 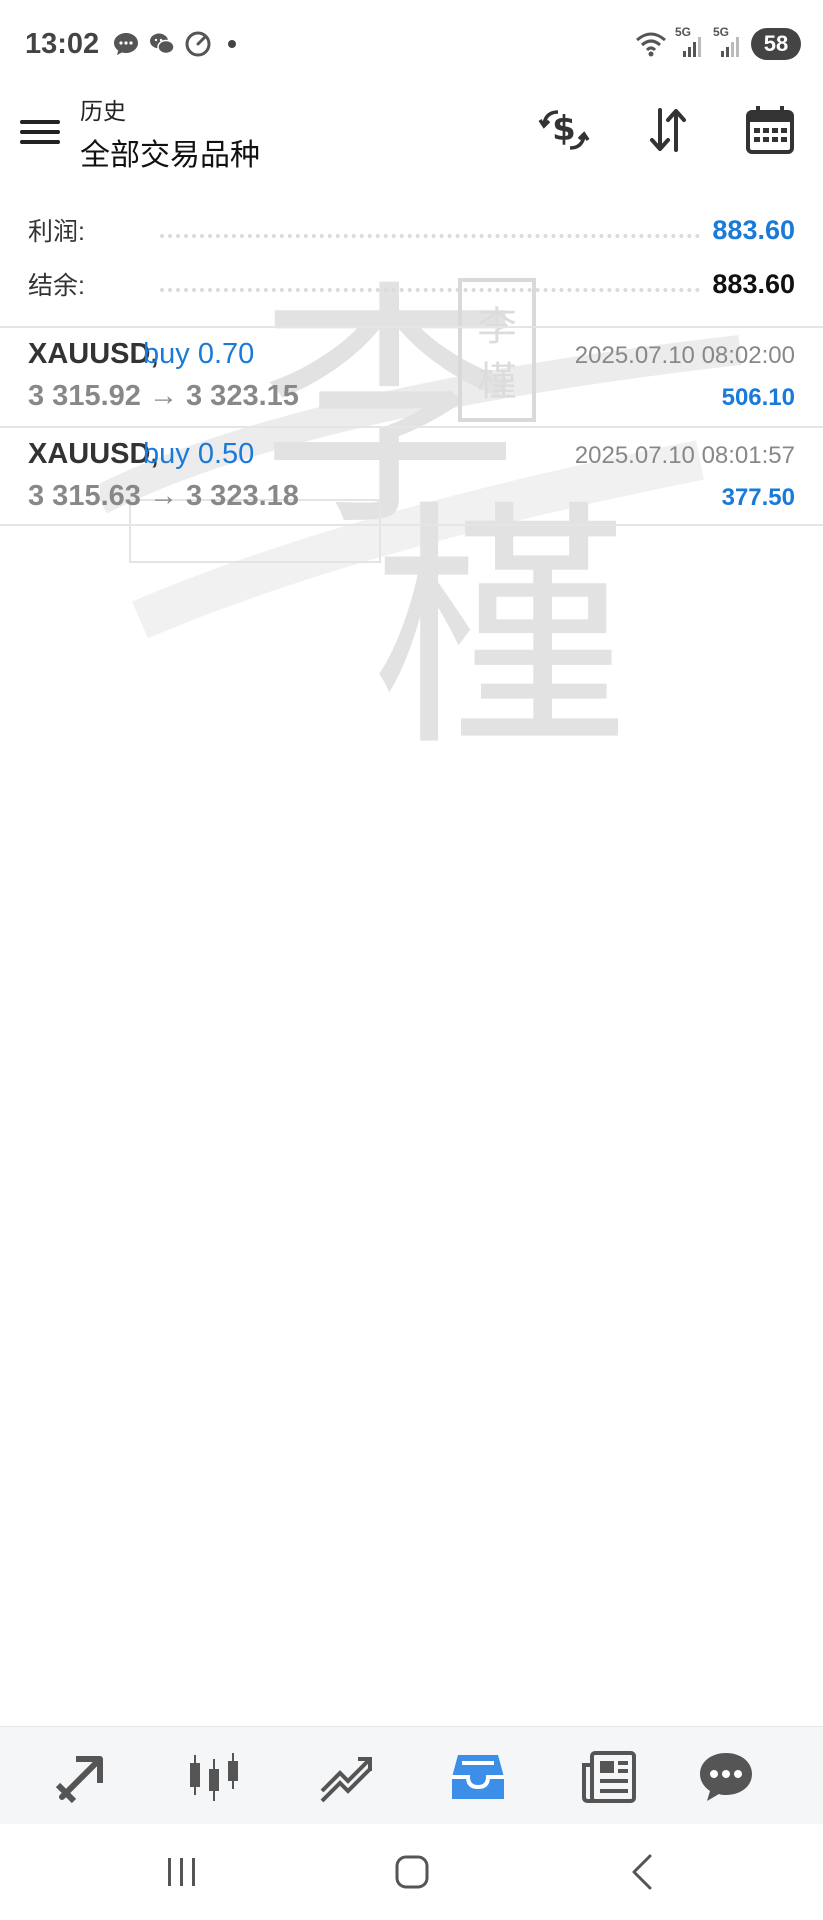 I want to click on deal-type: buy 0.50, so click(x=199, y=454).